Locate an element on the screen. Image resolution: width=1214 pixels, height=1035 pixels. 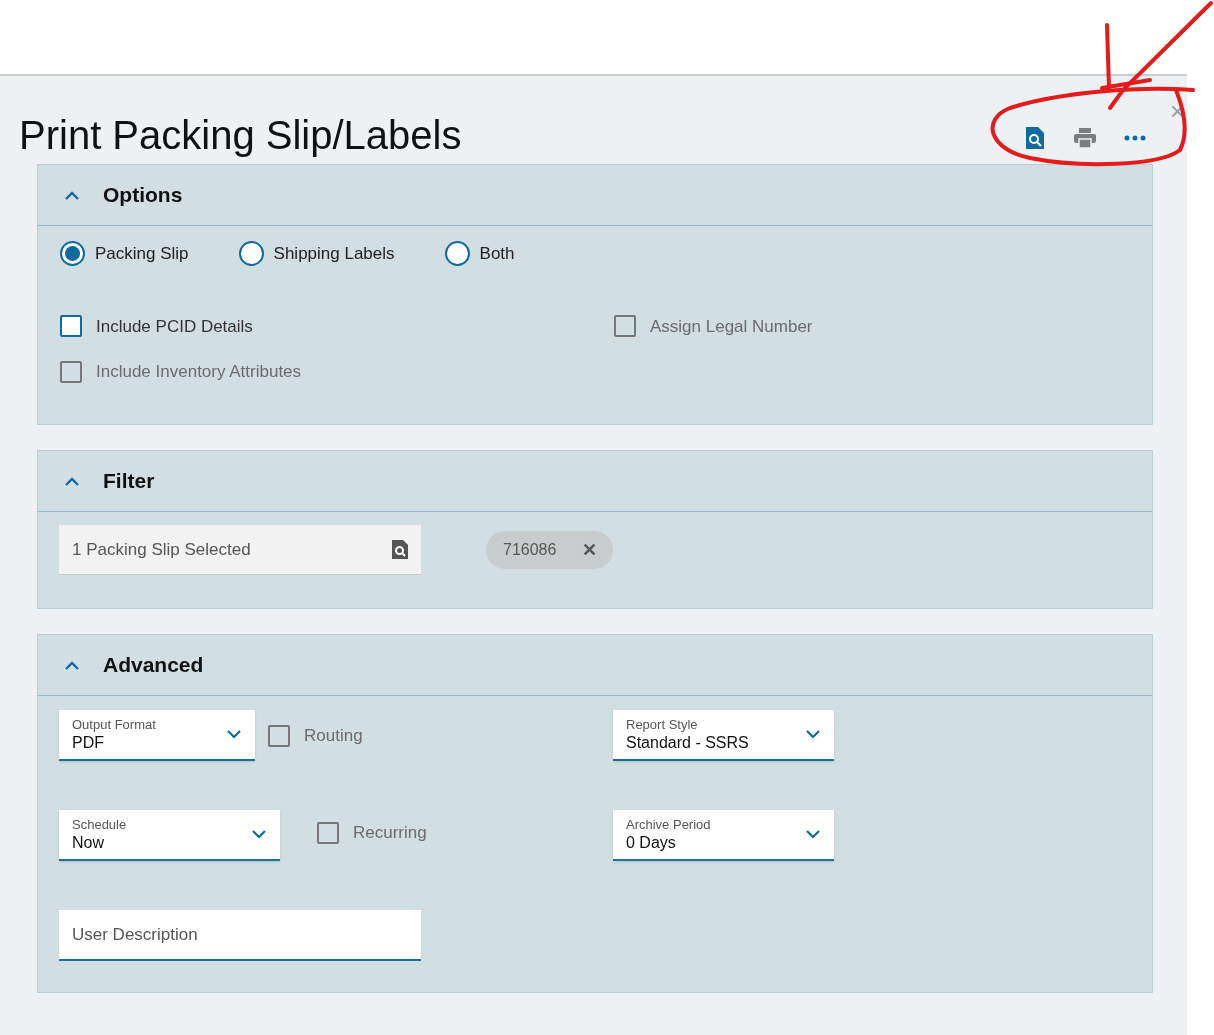
remove-button: ✕ is located at coordinates (590, 550).